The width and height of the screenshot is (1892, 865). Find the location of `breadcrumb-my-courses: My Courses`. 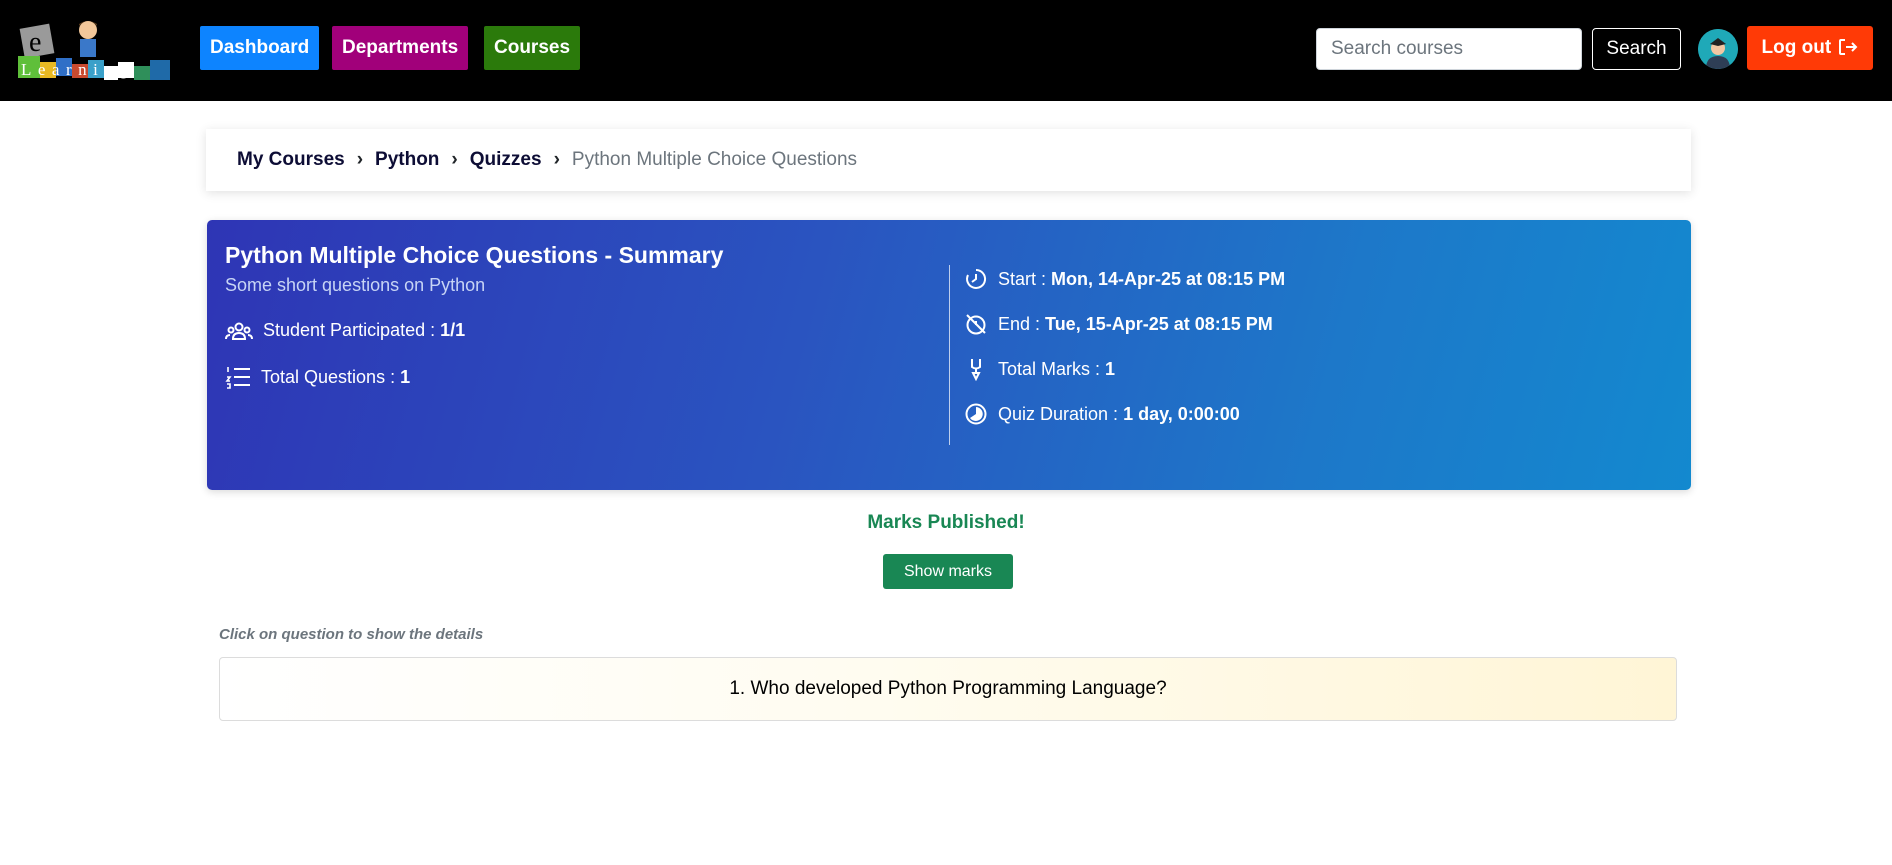

breadcrumb-my-courses: My Courses is located at coordinates (291, 160).